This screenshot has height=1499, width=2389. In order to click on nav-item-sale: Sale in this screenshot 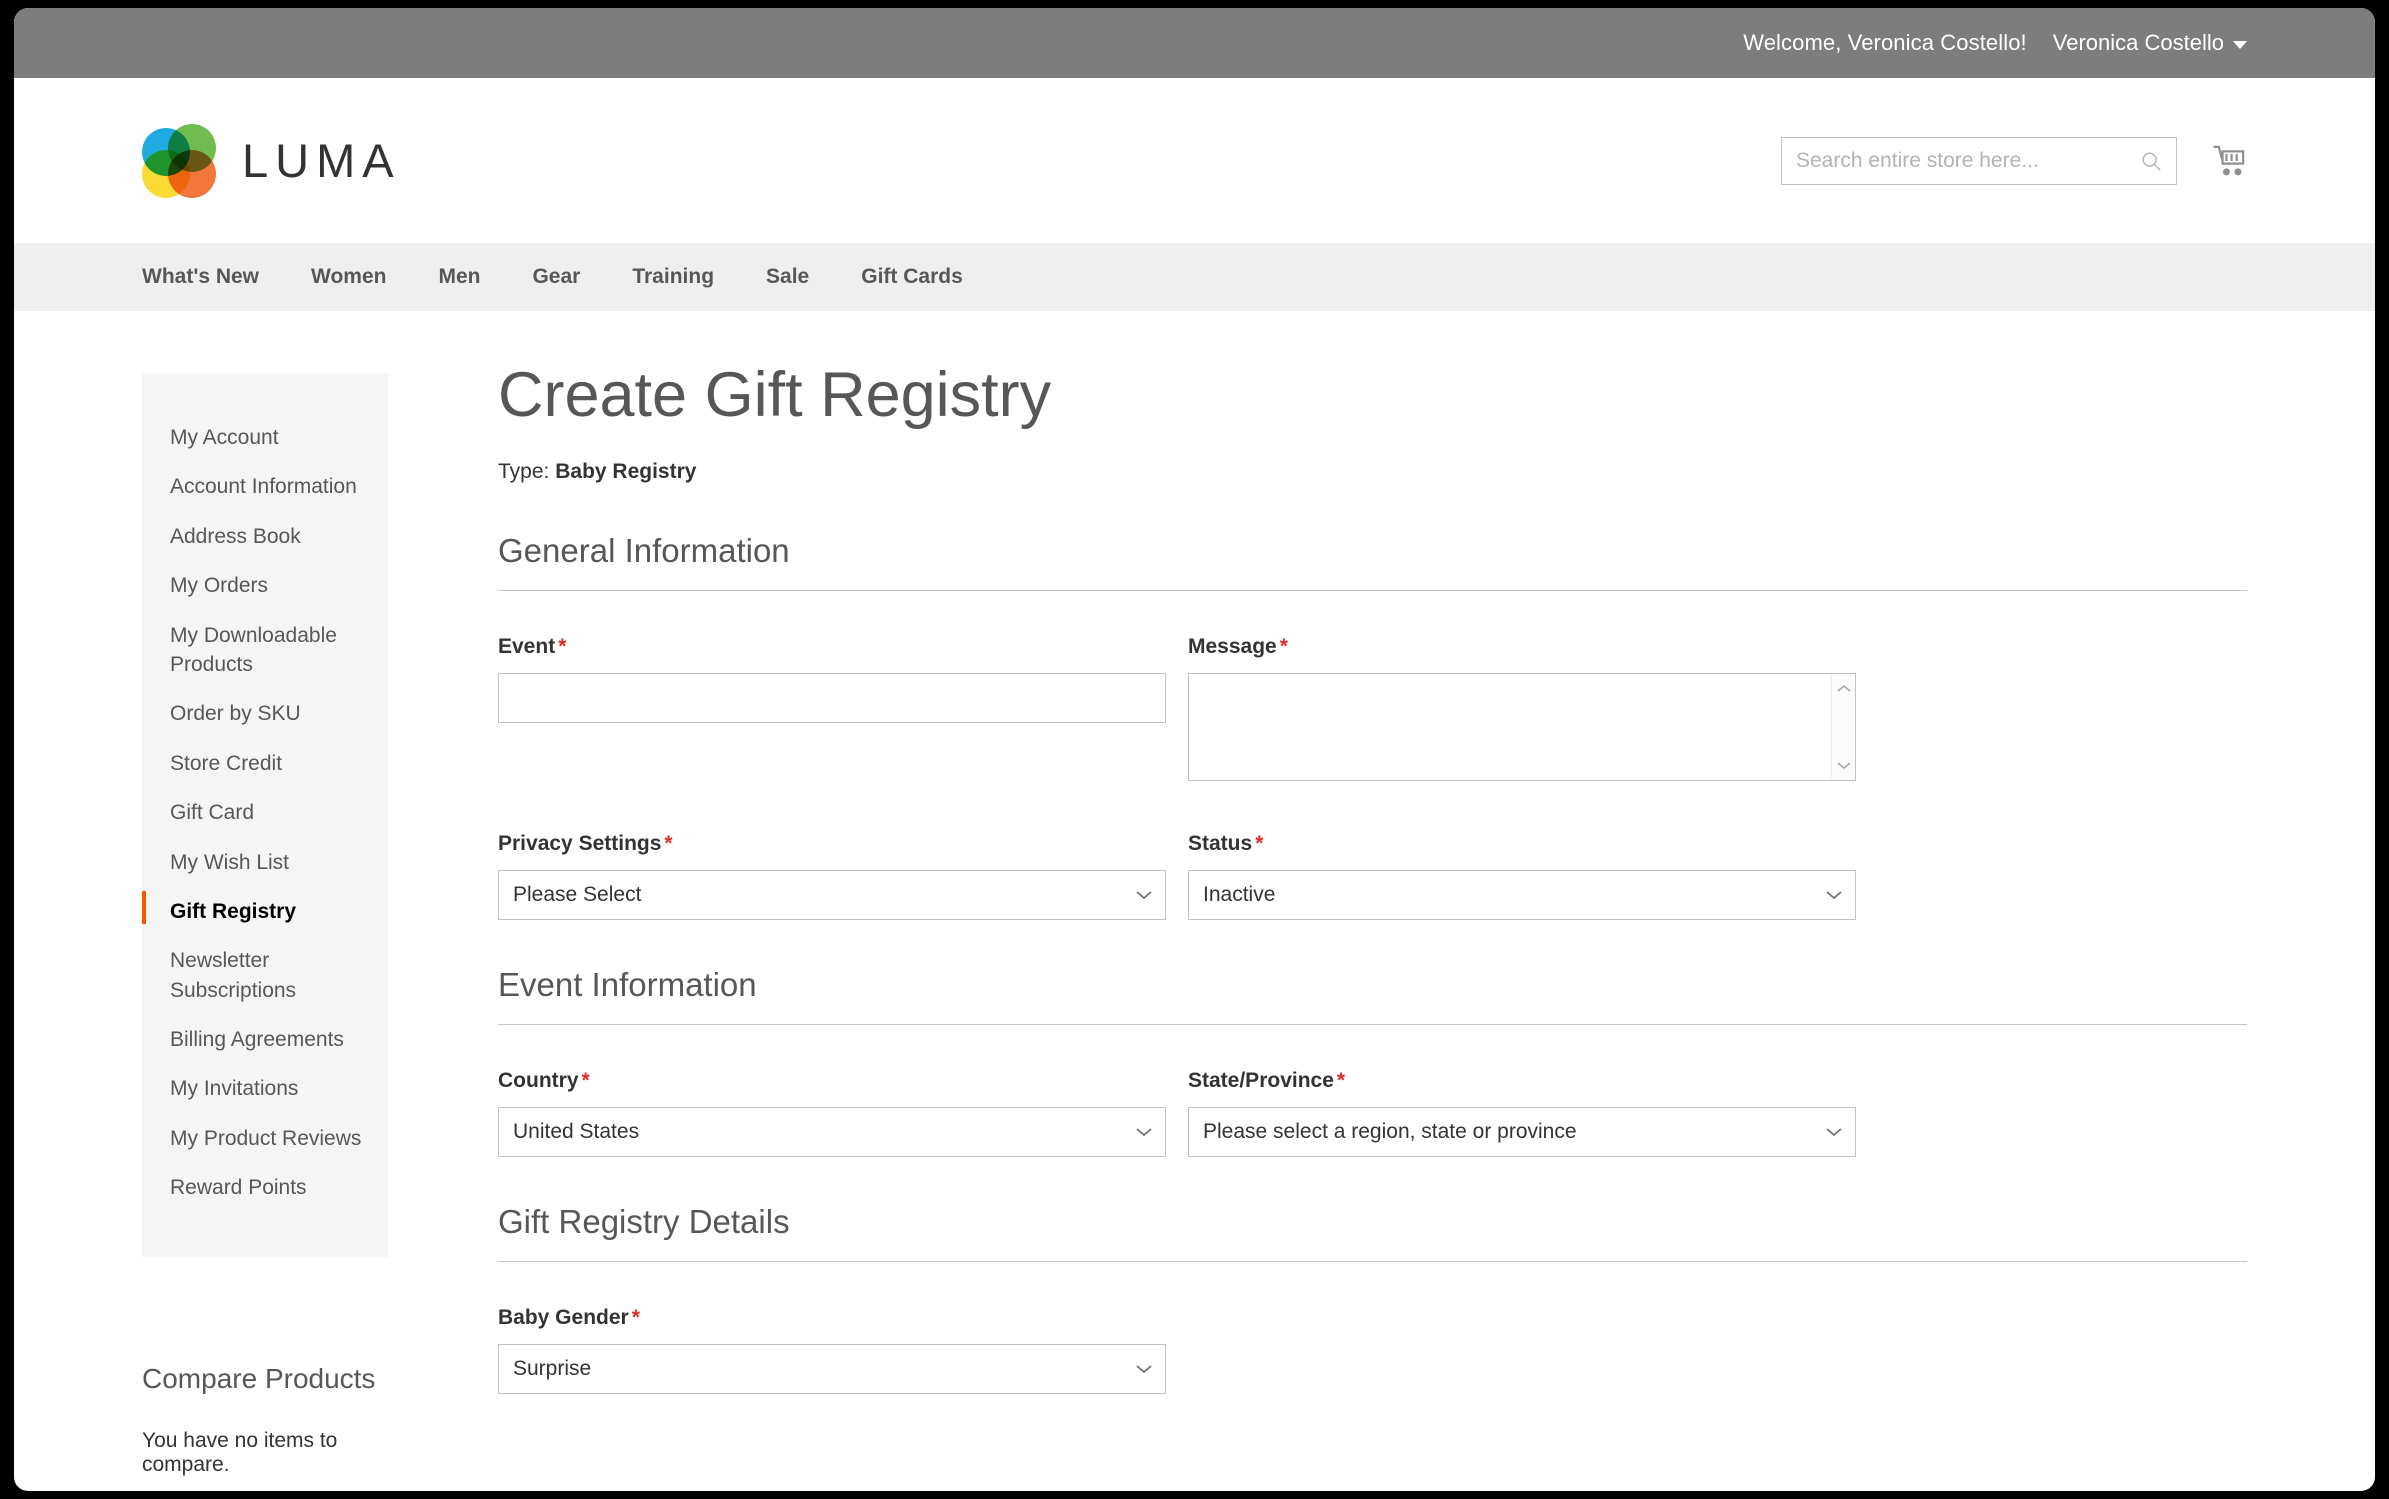, I will do `click(787, 277)`.